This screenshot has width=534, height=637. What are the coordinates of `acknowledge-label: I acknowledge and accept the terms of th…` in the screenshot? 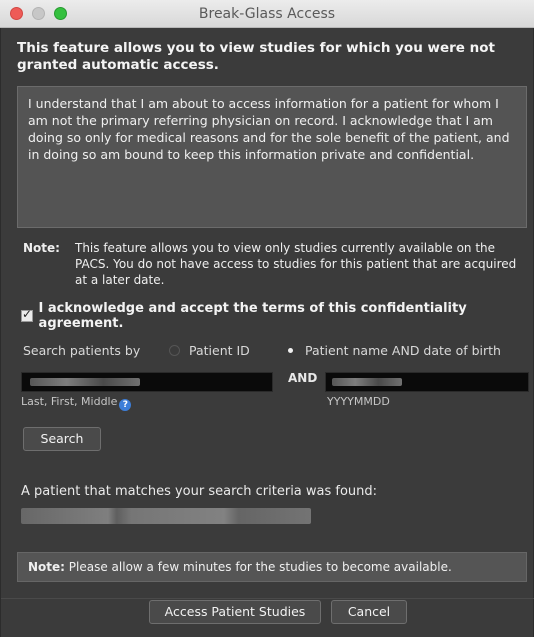 It's located at (252, 316).